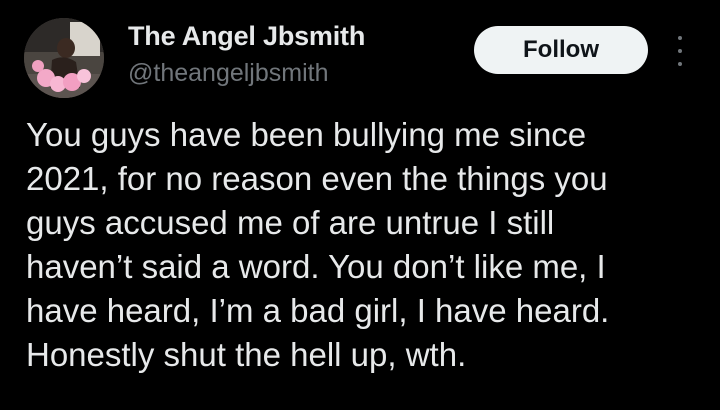  I want to click on profile-photo-icon, so click(64, 58).